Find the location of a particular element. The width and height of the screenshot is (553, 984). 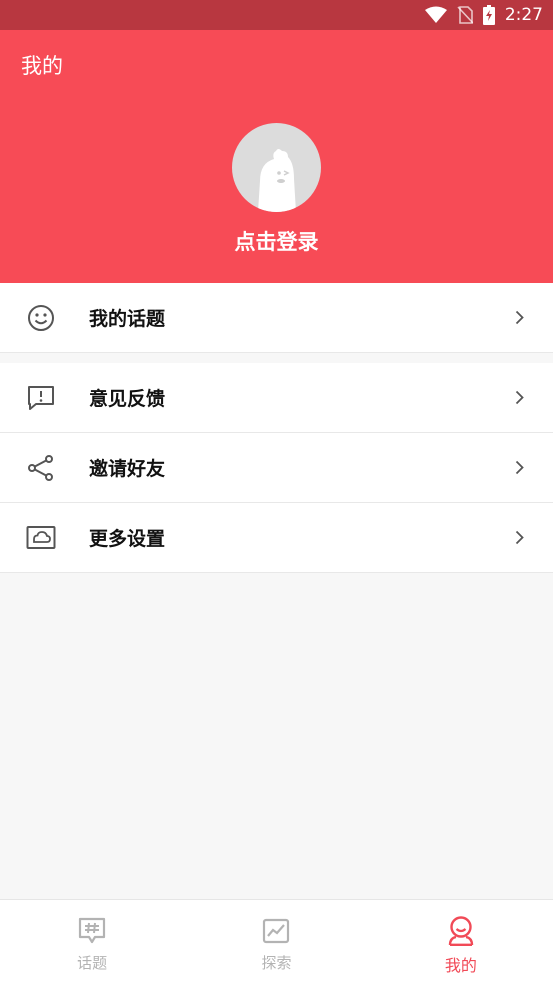

menu-item-feedback: 意见反馈 is located at coordinates (276, 397).